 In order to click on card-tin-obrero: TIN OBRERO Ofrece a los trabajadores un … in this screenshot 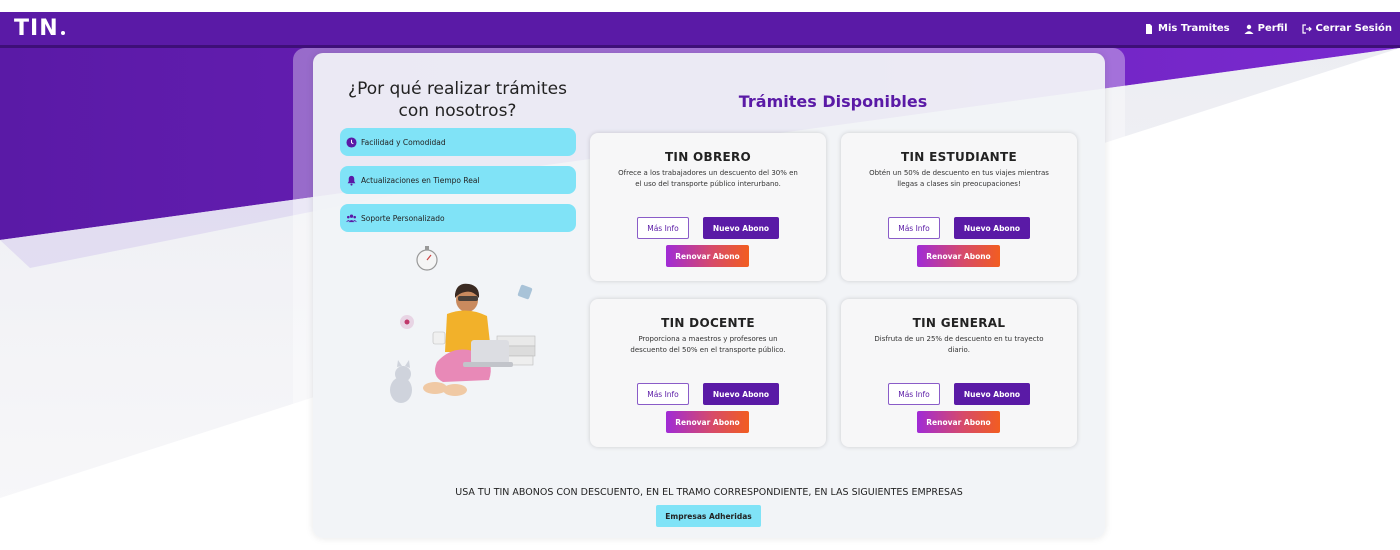, I will do `click(708, 207)`.